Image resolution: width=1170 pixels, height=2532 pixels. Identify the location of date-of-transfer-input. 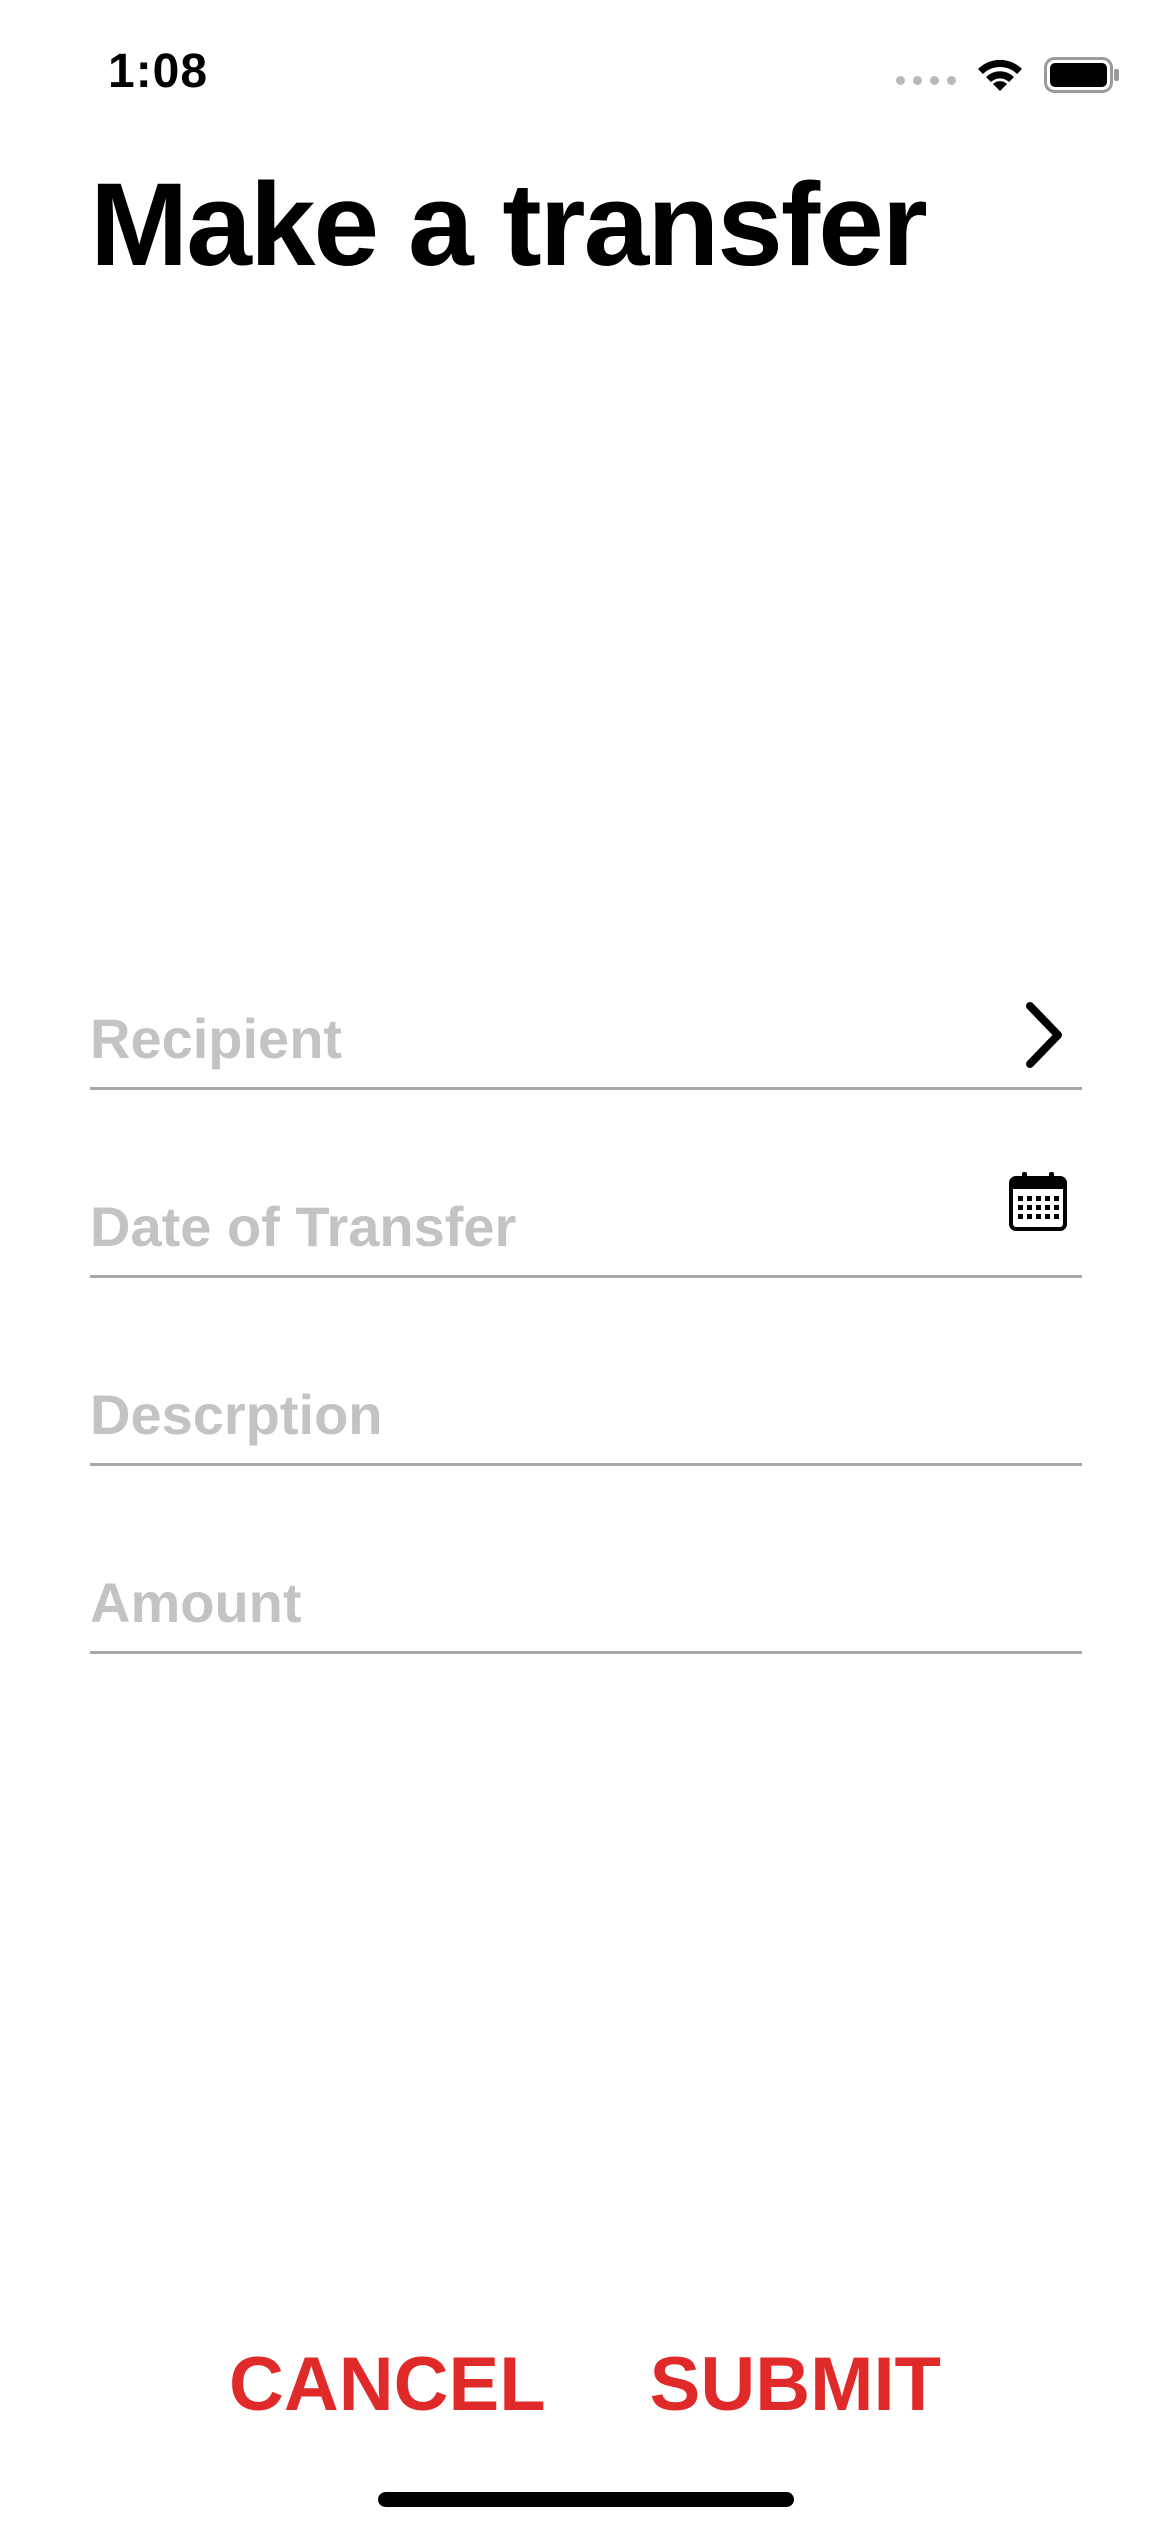
(540, 1226).